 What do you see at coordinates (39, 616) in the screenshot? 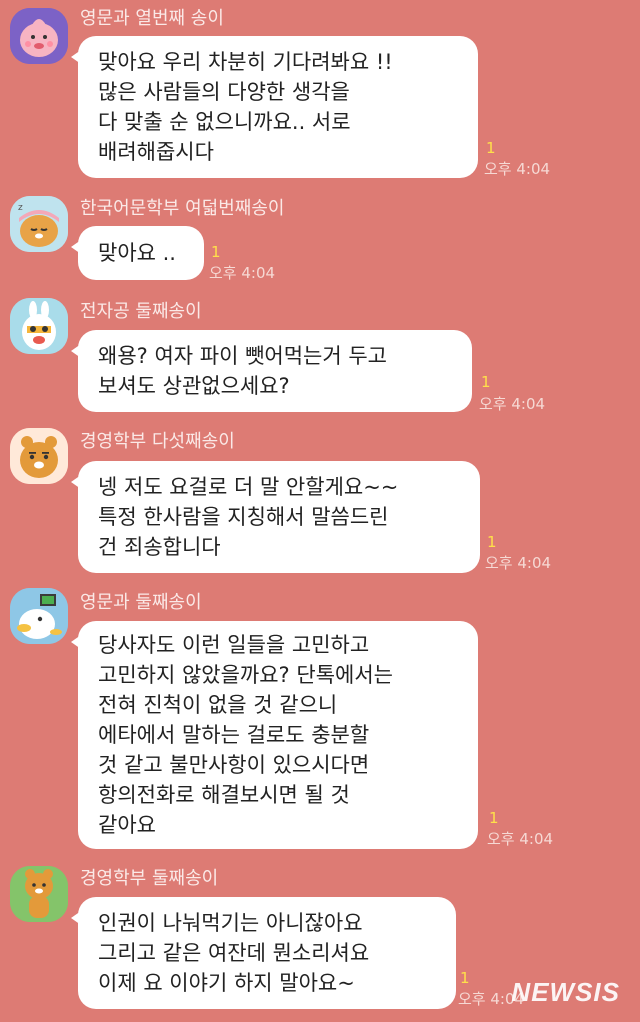
I see `duck-avatar-icon` at bounding box center [39, 616].